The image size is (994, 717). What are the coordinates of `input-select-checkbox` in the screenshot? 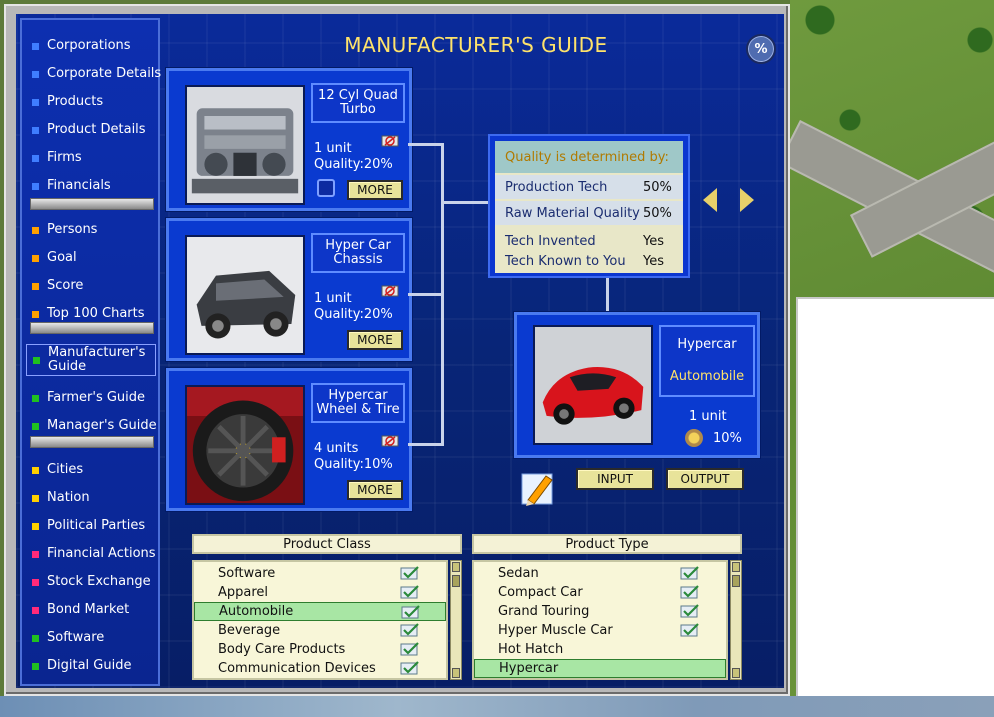 It's located at (326, 188).